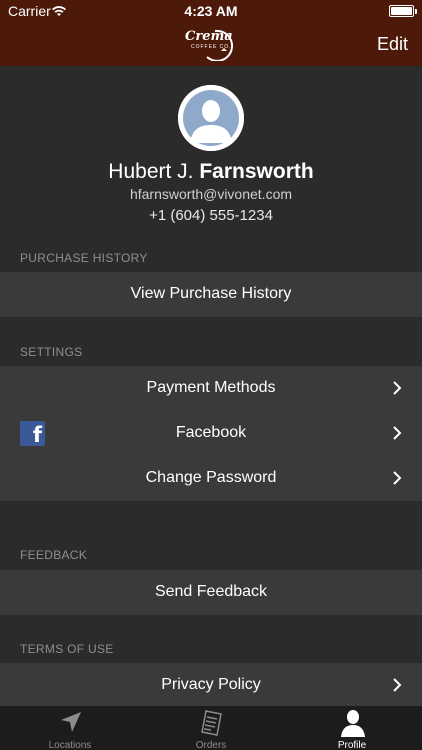 The image size is (422, 750). What do you see at coordinates (71, 722) in the screenshot?
I see `location-arrow-icon` at bounding box center [71, 722].